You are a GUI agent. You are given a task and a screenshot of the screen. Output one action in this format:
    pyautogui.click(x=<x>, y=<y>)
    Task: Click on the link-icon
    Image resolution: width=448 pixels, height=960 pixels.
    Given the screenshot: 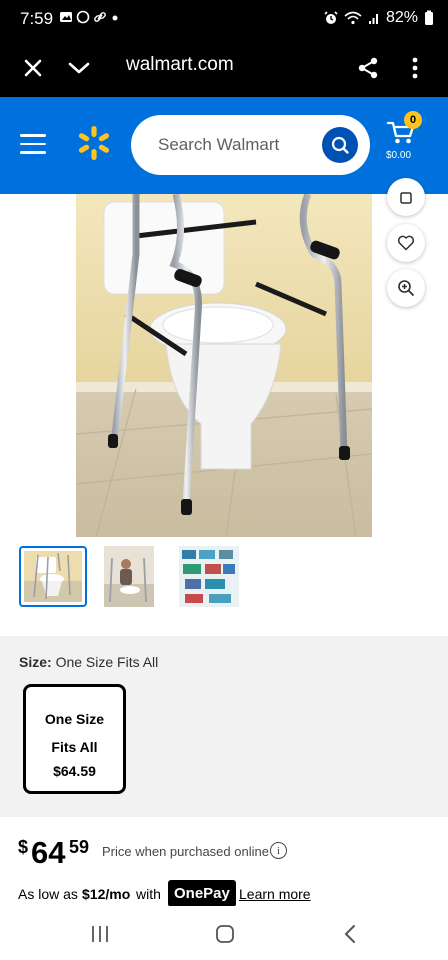 What is the action you would take?
    pyautogui.click(x=100, y=17)
    